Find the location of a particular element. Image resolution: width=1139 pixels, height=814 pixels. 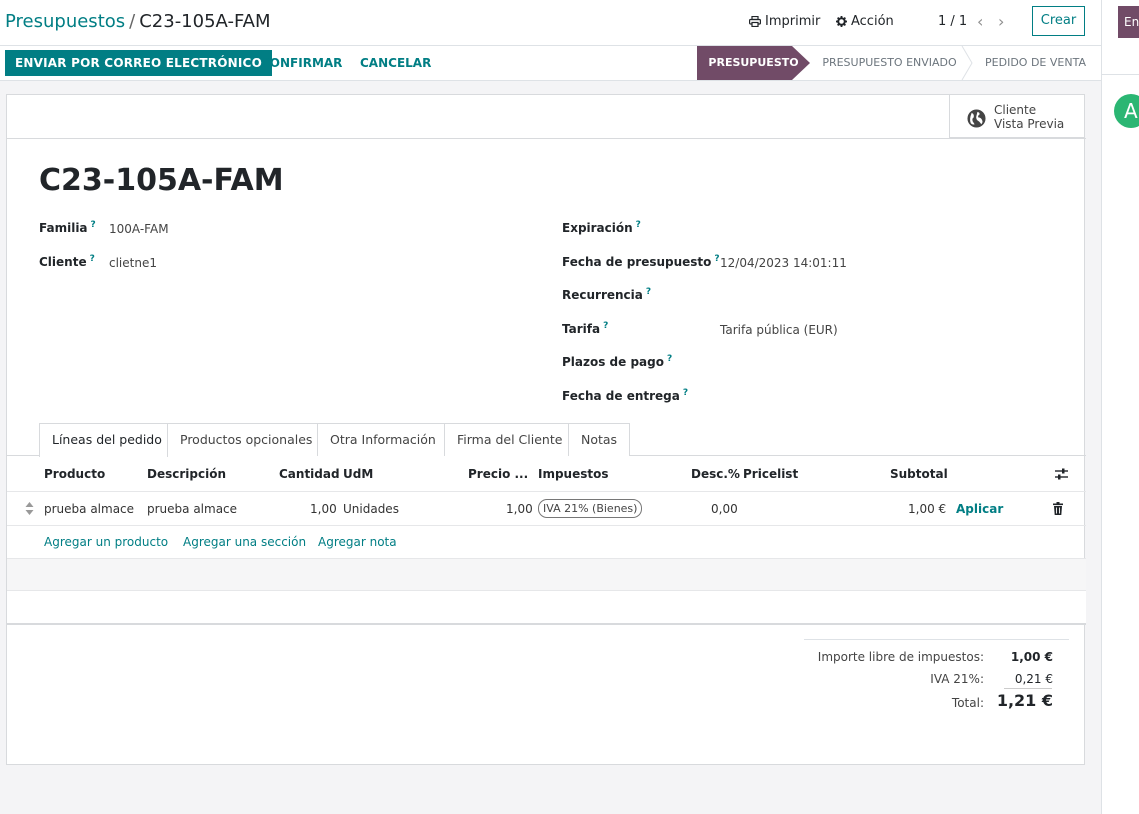

column-header-pricelist: Pricelist is located at coordinates (770, 474).